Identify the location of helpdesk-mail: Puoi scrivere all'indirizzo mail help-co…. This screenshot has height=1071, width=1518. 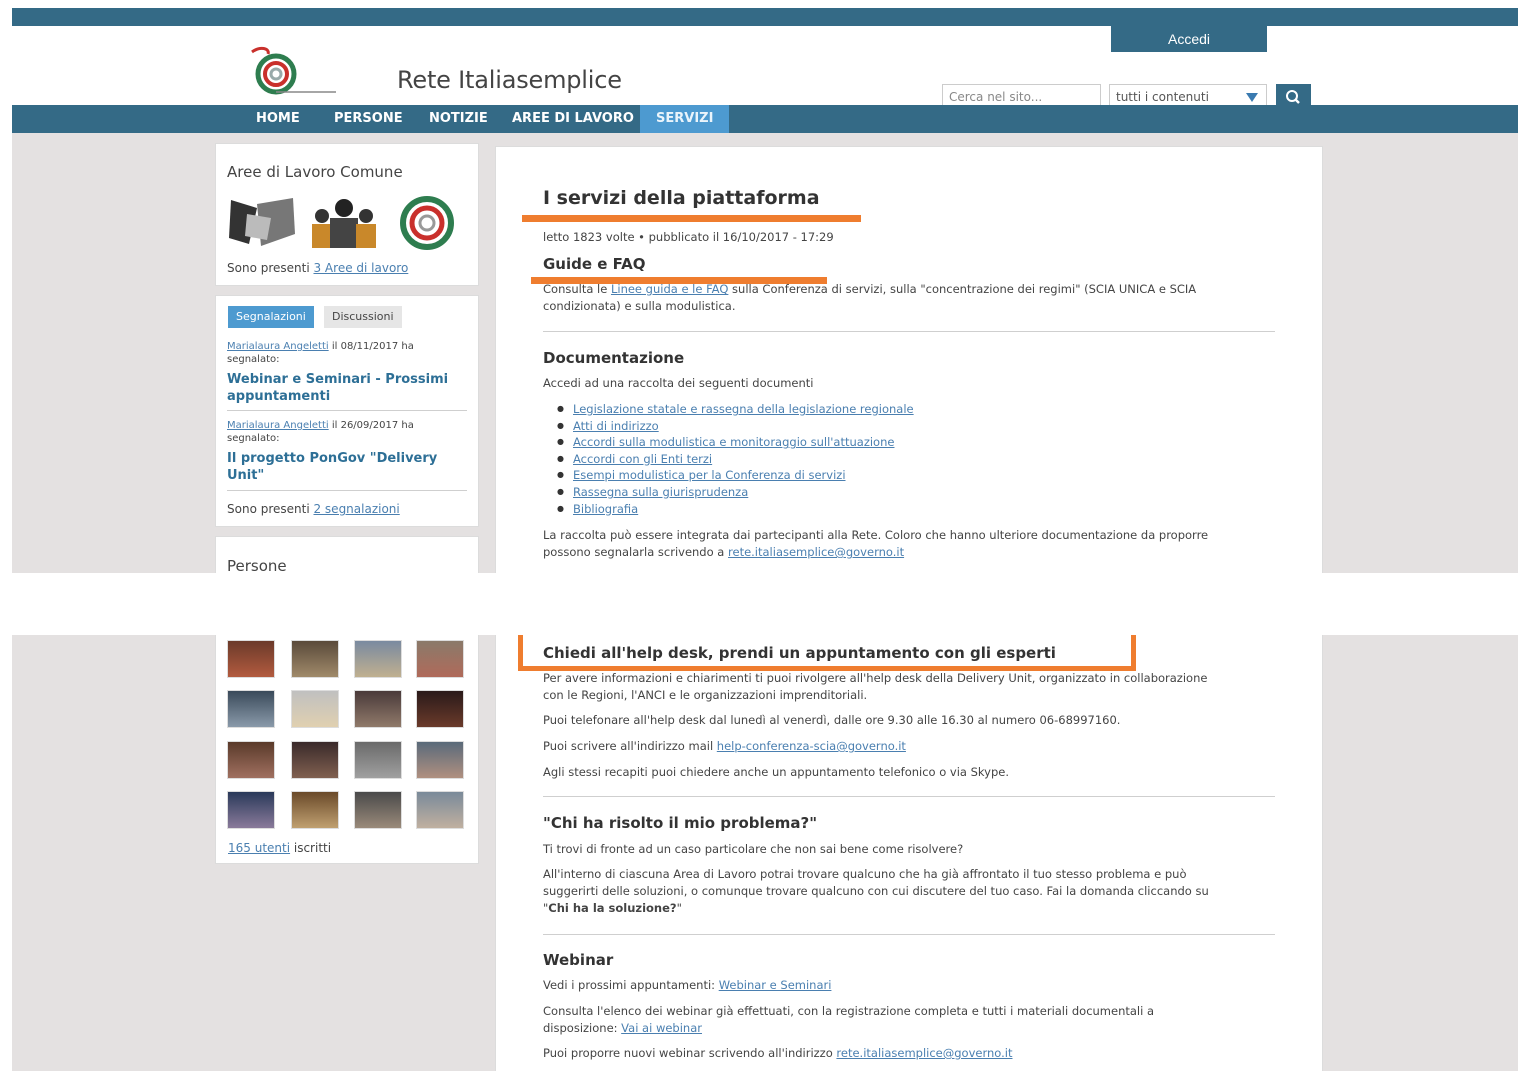
(724, 746).